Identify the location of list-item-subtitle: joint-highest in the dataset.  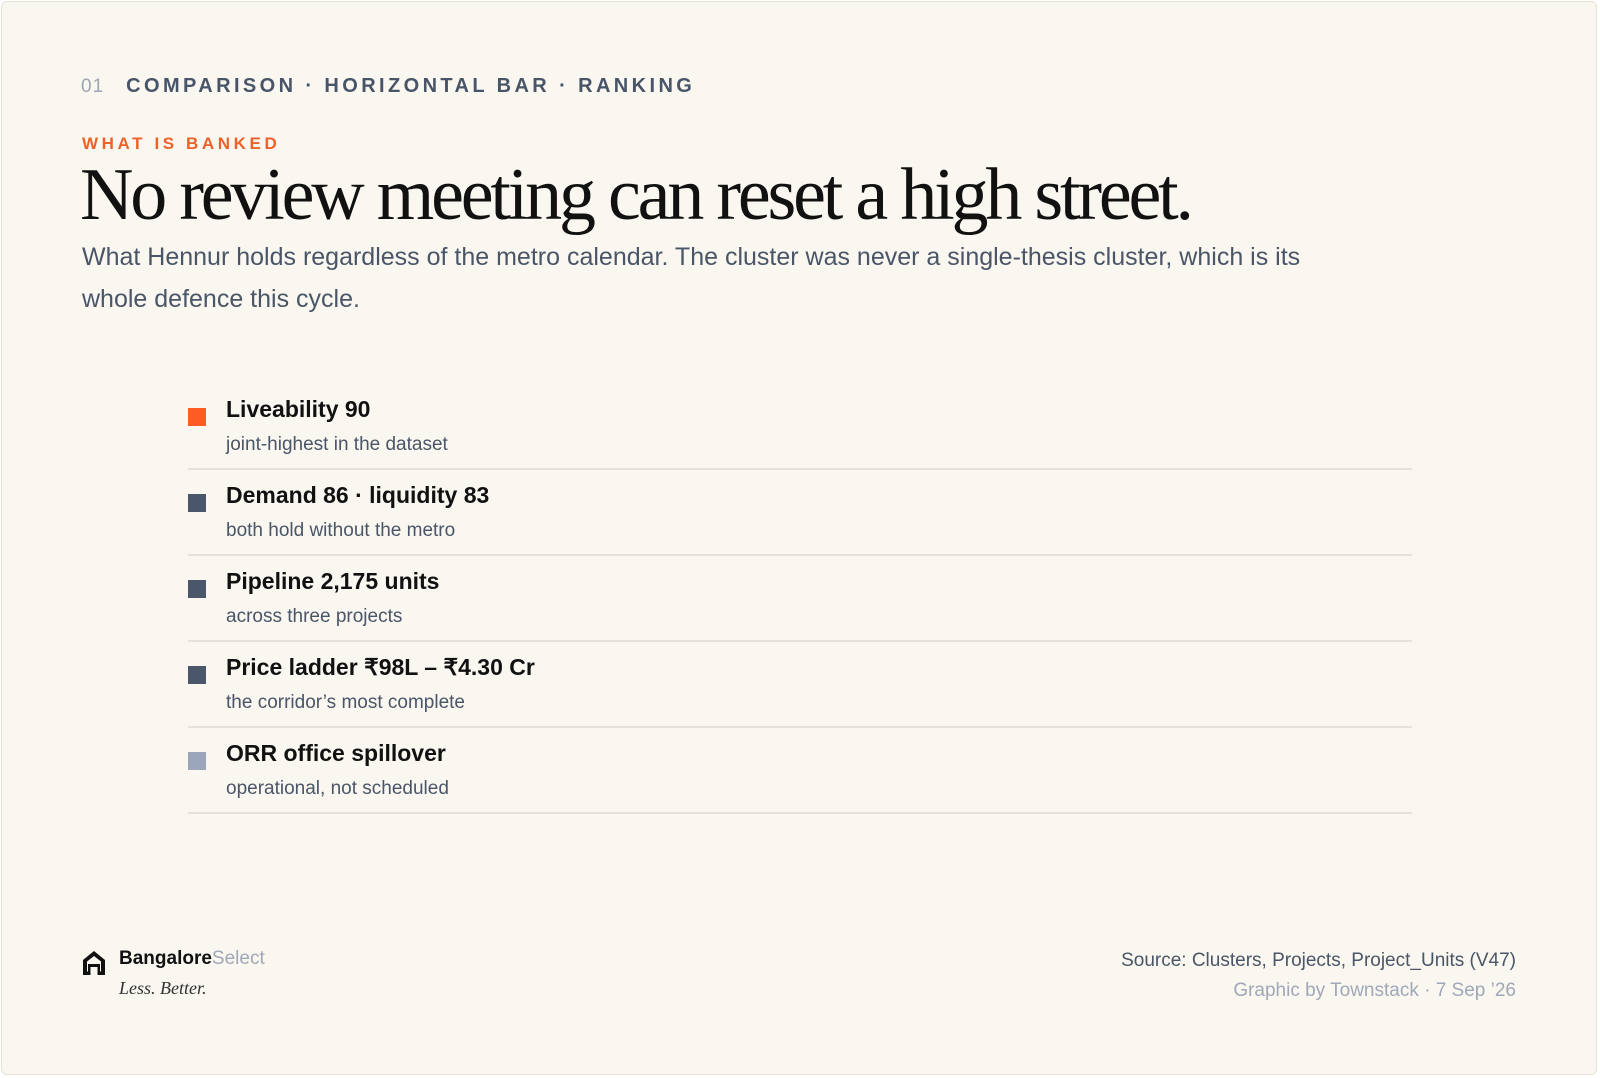
(337, 444).